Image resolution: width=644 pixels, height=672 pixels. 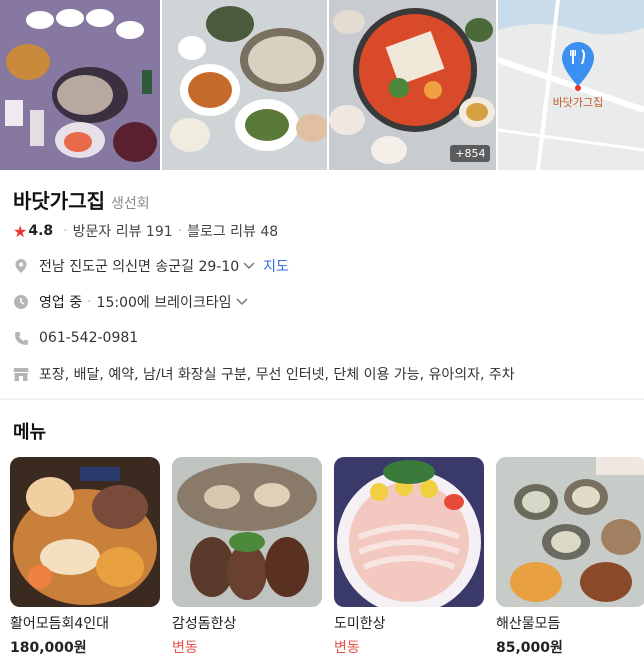 I want to click on menu-section-title: 메뉴, so click(x=30, y=432).